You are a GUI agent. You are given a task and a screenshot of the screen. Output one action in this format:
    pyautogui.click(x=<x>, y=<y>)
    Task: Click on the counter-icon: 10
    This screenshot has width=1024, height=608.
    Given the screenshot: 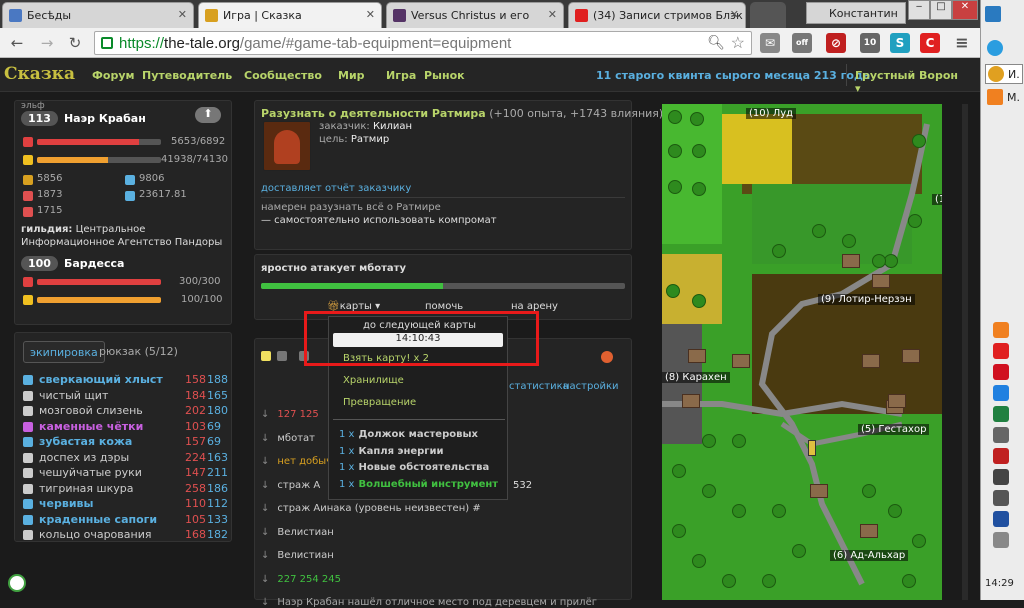 What is the action you would take?
    pyautogui.click(x=870, y=43)
    